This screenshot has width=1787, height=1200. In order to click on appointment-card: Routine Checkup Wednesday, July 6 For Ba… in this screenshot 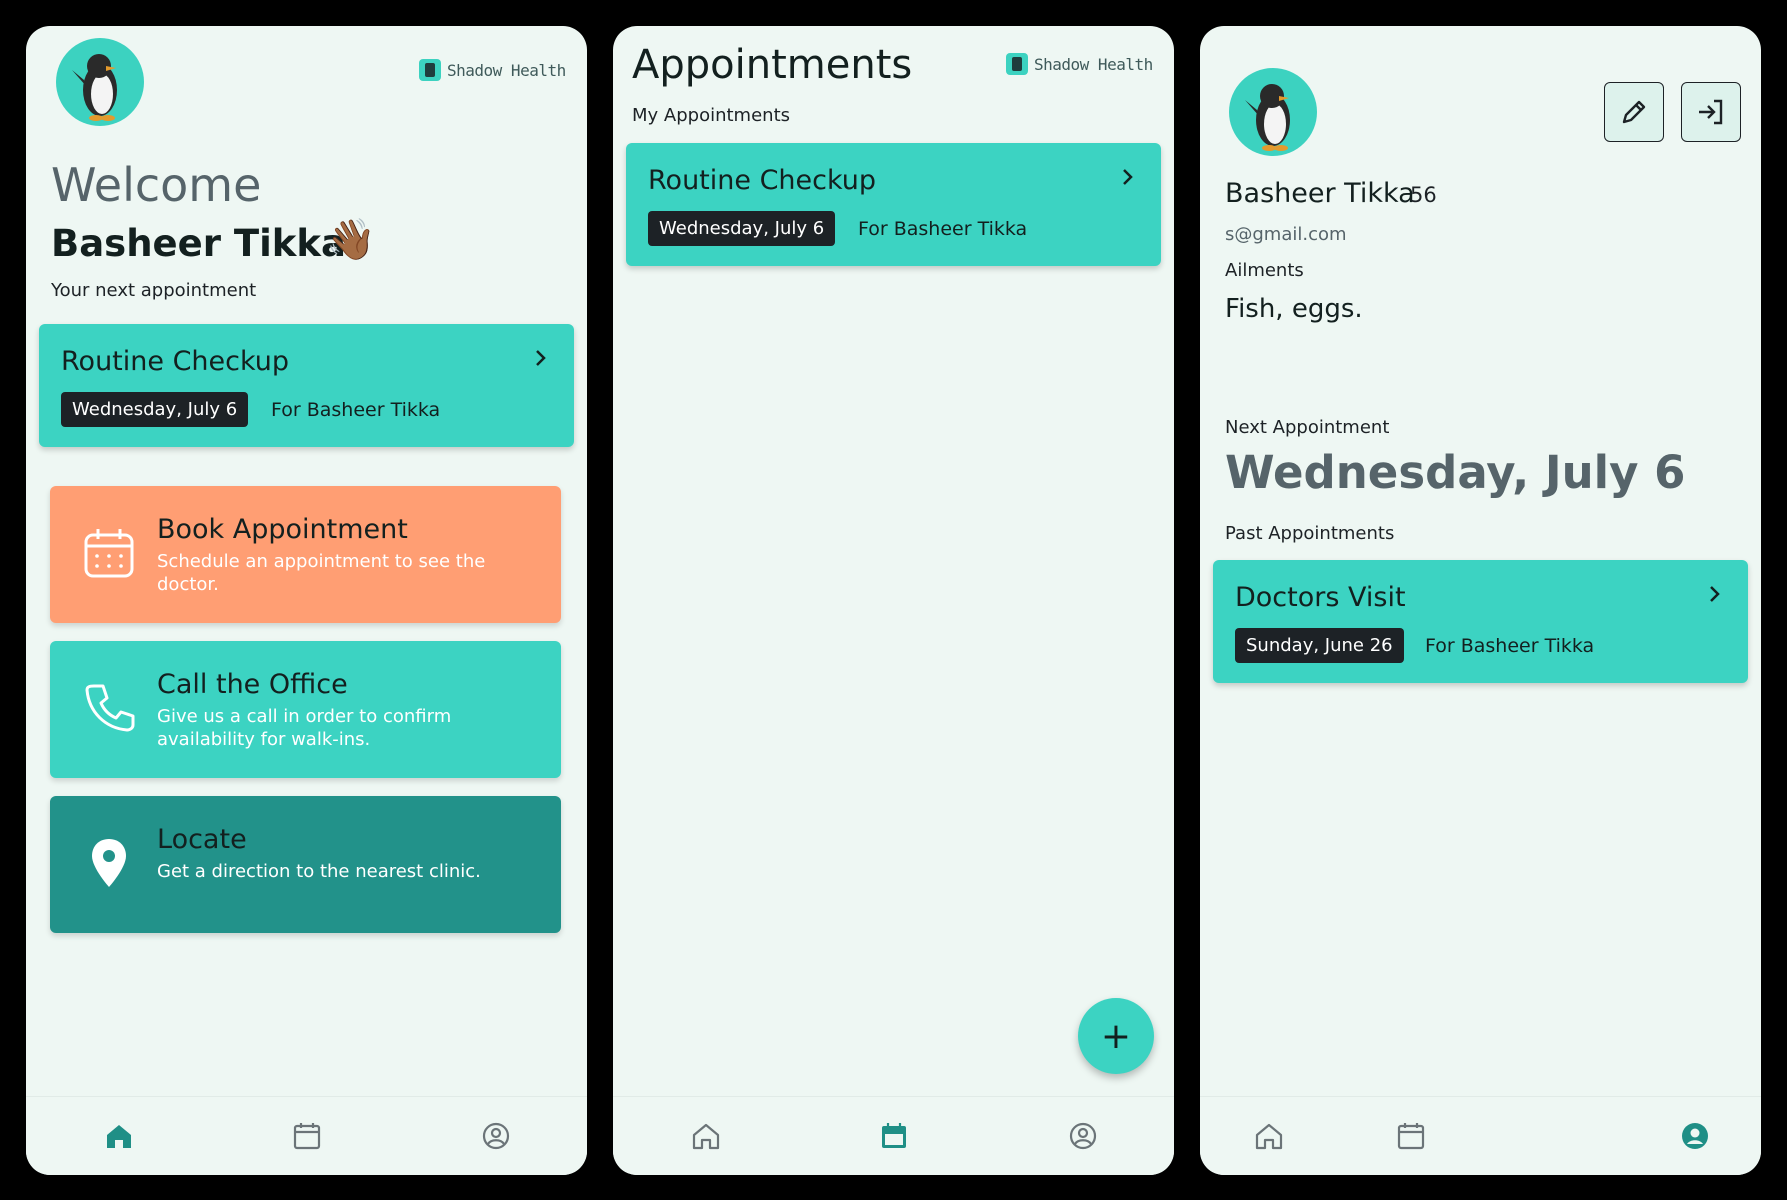, I will do `click(893, 204)`.